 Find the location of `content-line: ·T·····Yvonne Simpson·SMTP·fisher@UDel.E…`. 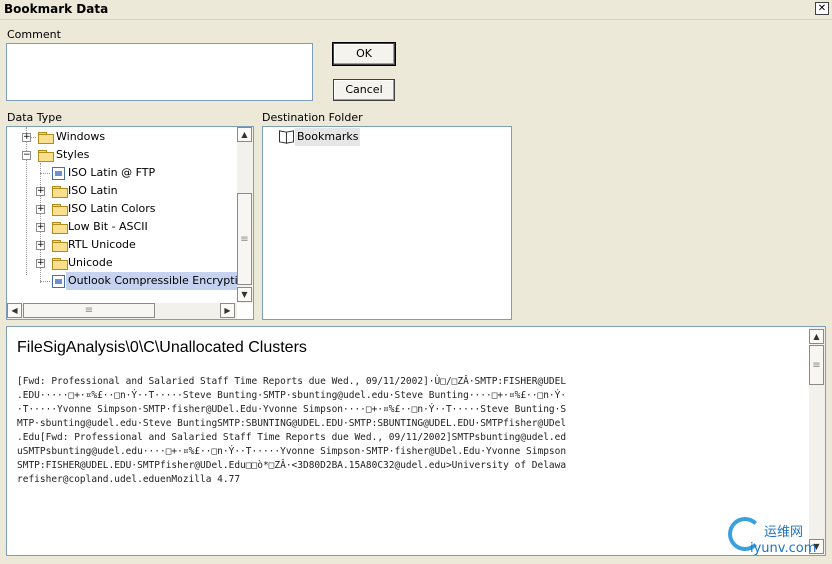

content-line: ·T·····Yvonne Simpson·SMTP·fisher@UDel.E… is located at coordinates (292, 409).